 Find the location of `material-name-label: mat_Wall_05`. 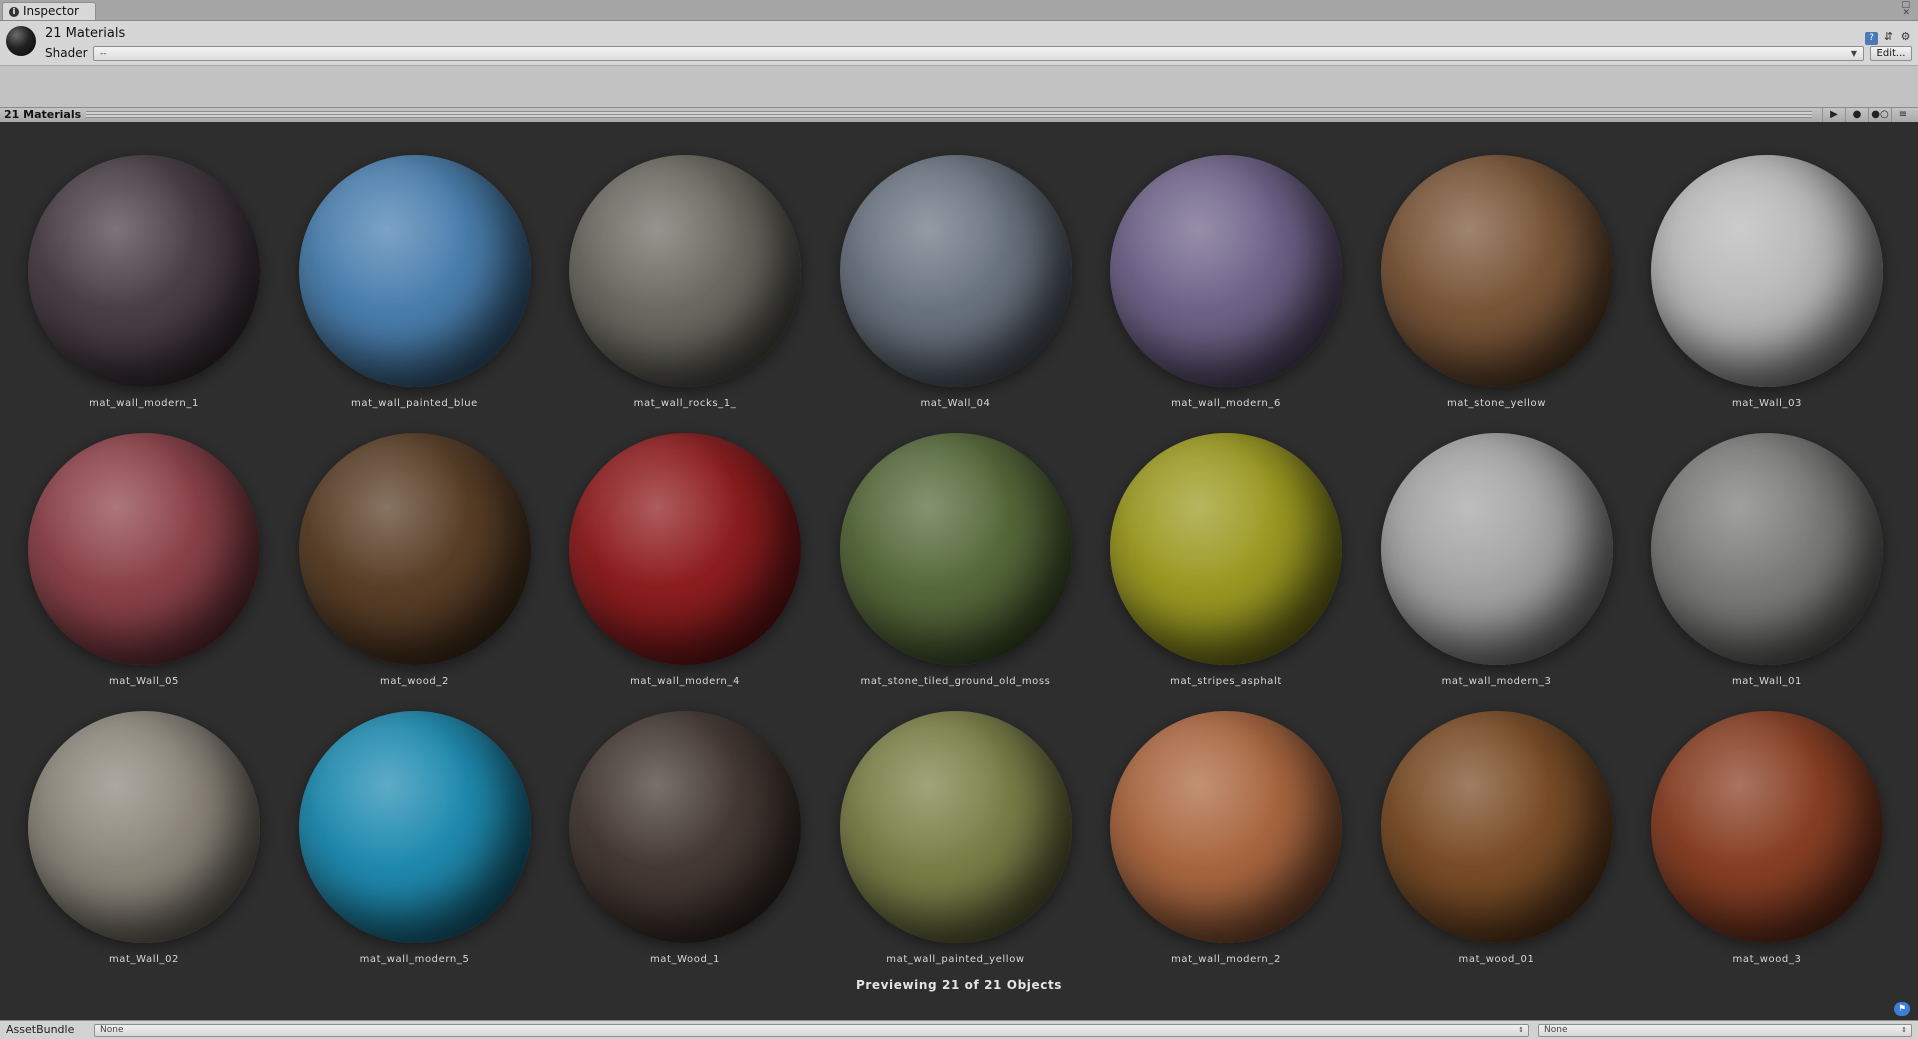

material-name-label: mat_Wall_05 is located at coordinates (144, 681).